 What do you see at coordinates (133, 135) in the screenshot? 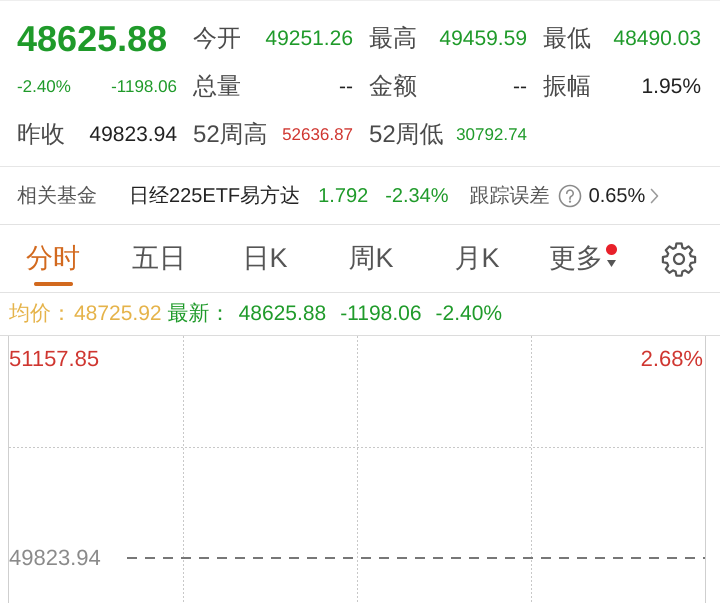
I see `stat-value: 49823.94` at bounding box center [133, 135].